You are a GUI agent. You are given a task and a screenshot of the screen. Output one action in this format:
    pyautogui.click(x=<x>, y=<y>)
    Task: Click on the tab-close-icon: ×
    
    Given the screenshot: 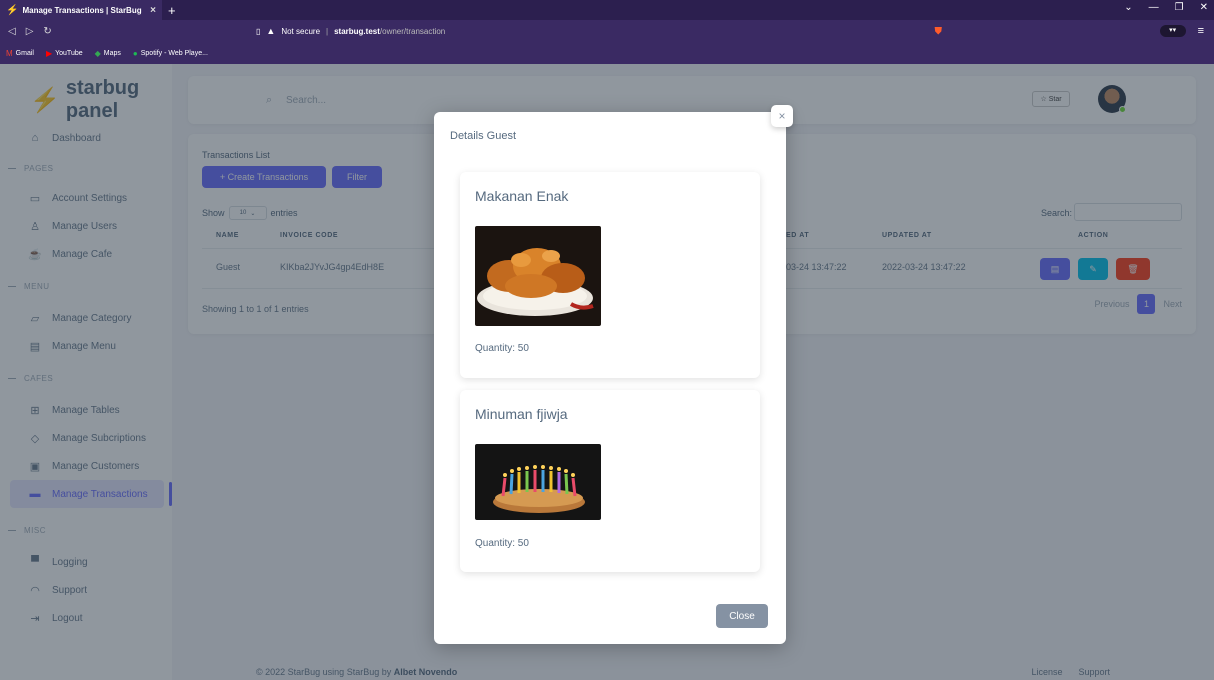 What is the action you would take?
    pyautogui.click(x=153, y=10)
    